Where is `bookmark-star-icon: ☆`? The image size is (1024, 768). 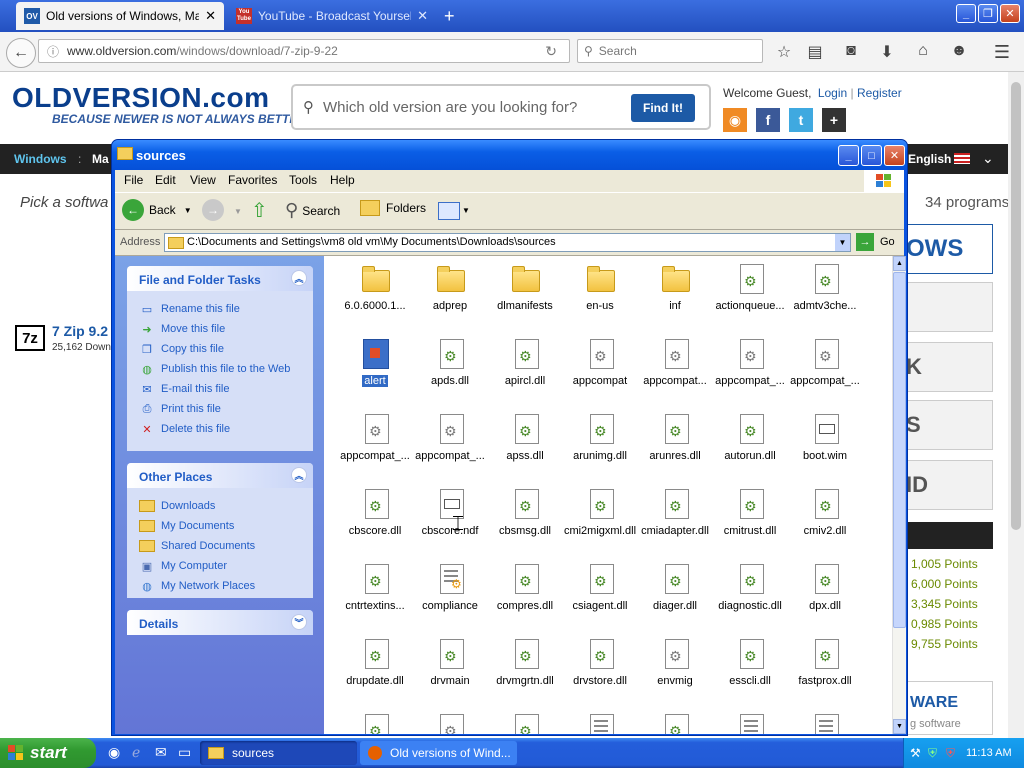
bookmark-star-icon: ☆ is located at coordinates (784, 52).